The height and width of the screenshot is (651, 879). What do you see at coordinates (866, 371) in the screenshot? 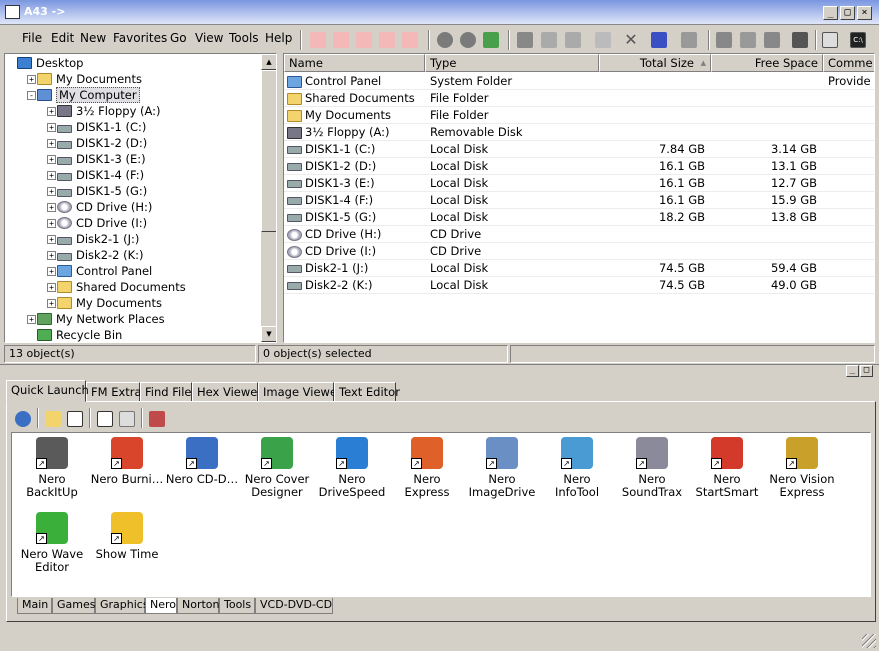
I see `lower-pane-restore-button: □` at bounding box center [866, 371].